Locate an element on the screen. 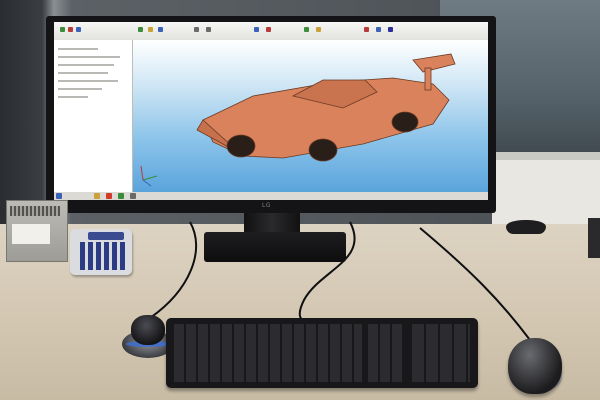  keyboard-nav-keys is located at coordinates (386, 353).